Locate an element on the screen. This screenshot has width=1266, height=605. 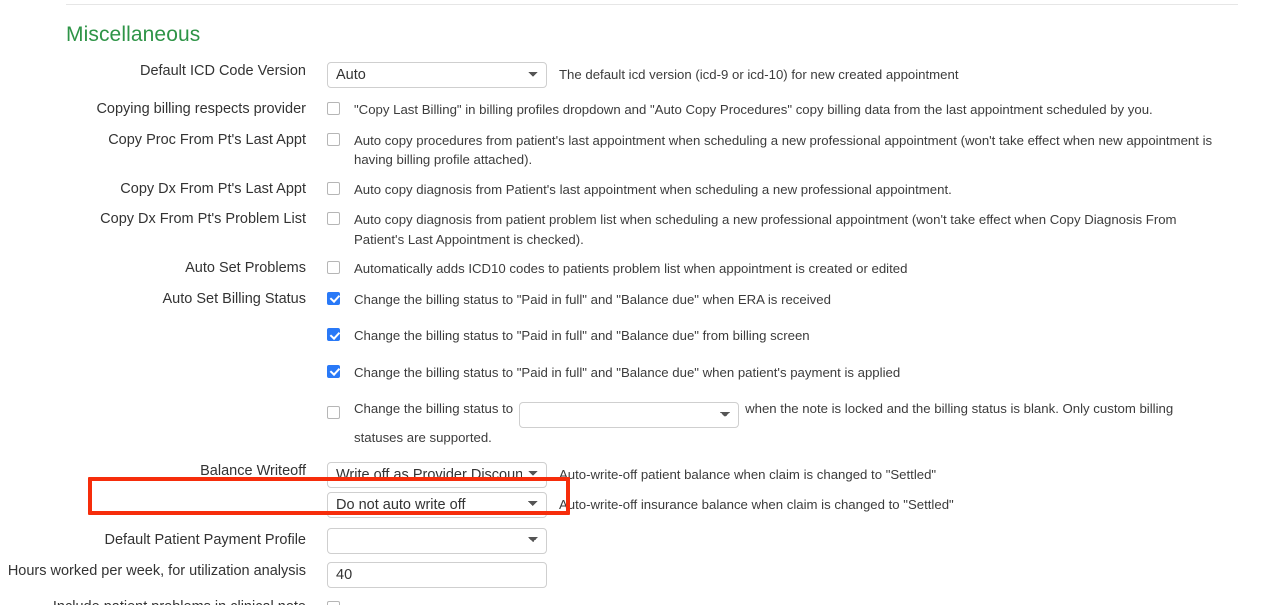
checkbox-copy-dx-from-problem-list is located at coordinates (333, 218).